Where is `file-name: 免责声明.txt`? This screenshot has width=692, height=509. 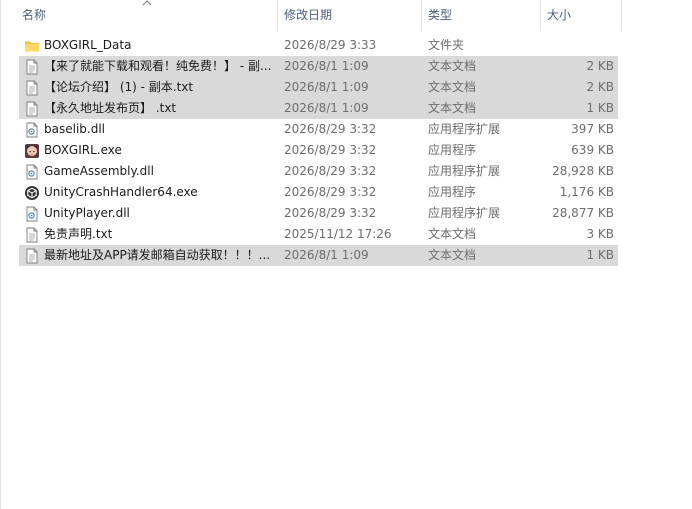
file-name: 免责声明.txt is located at coordinates (78, 234).